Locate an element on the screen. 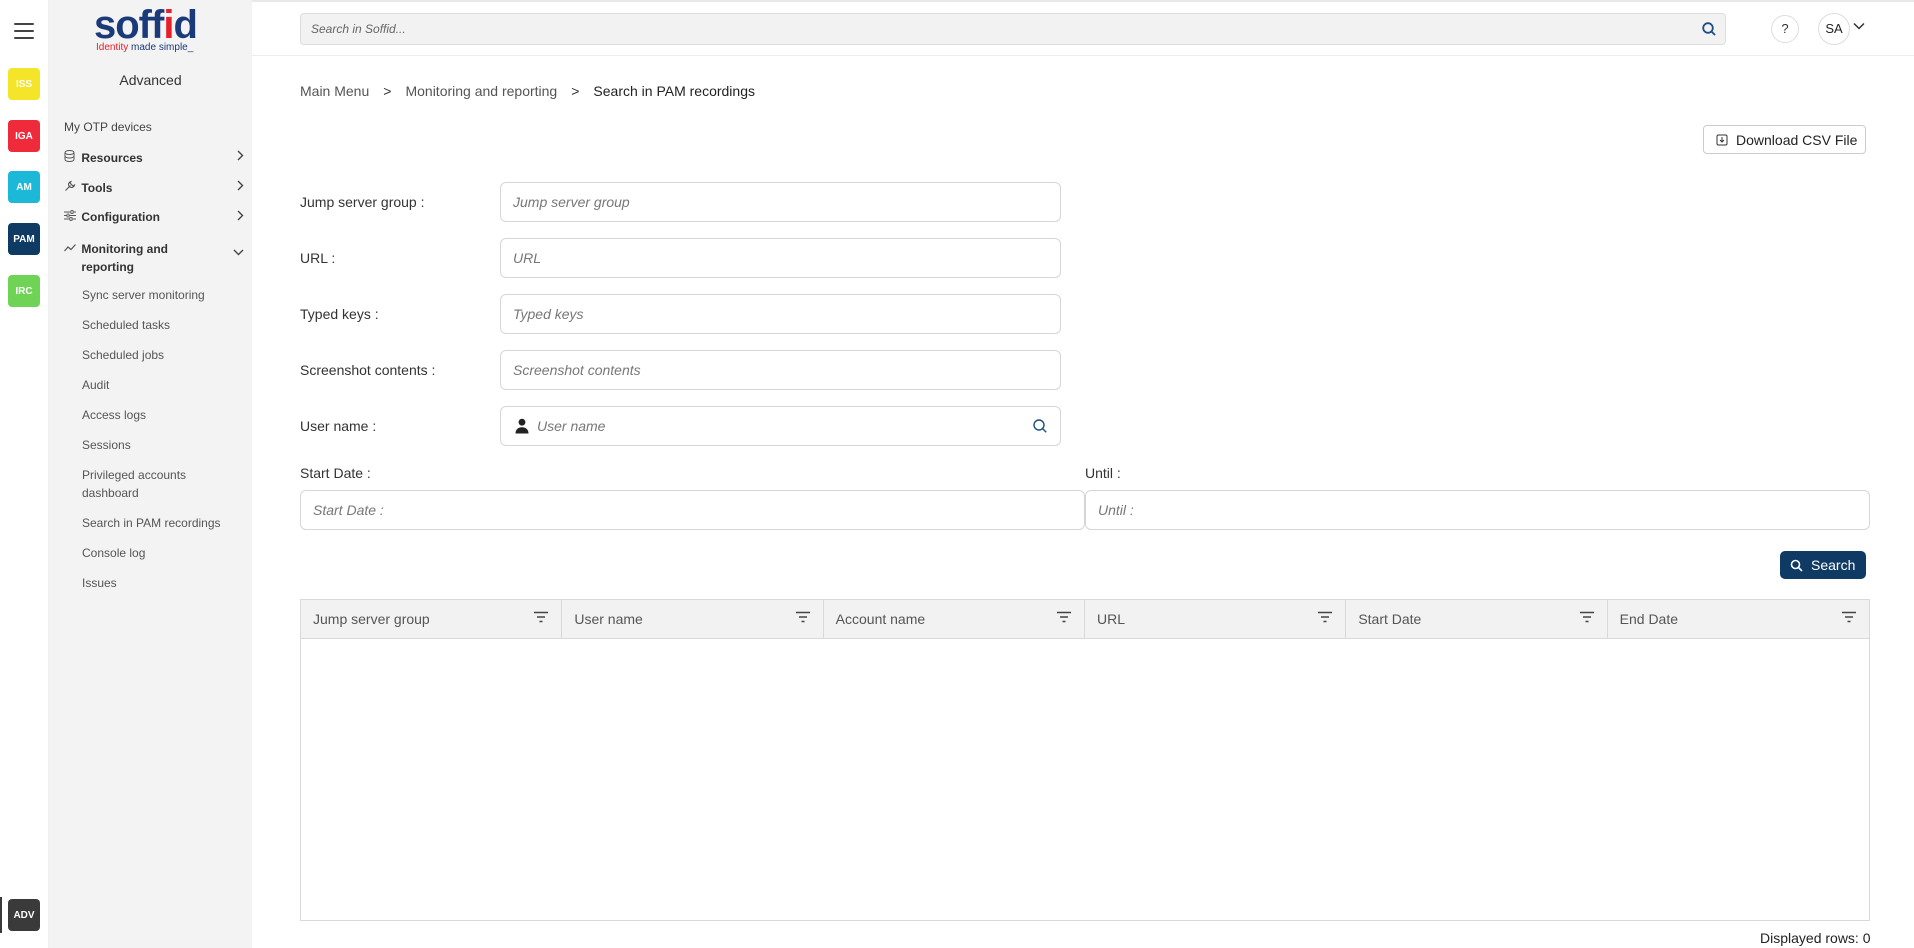 This screenshot has height=948, width=1914. app-tile-adv-wrap: ADV is located at coordinates (24, 915).